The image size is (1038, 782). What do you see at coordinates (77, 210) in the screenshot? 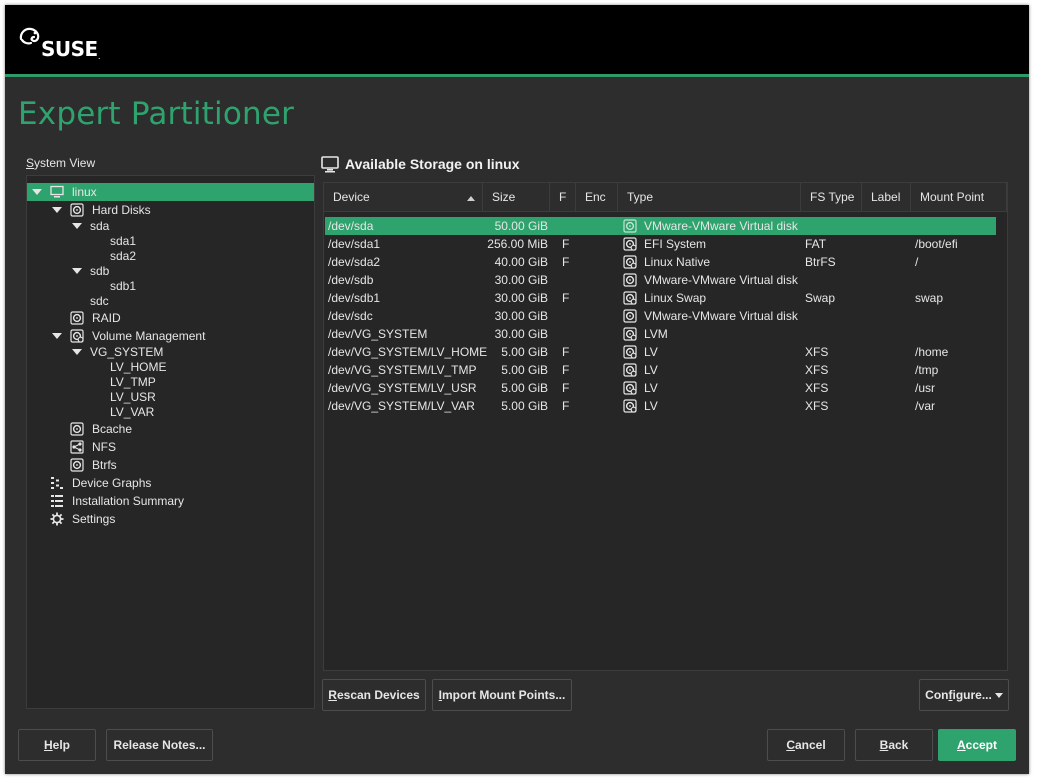
I see `hard-disk-icon` at bounding box center [77, 210].